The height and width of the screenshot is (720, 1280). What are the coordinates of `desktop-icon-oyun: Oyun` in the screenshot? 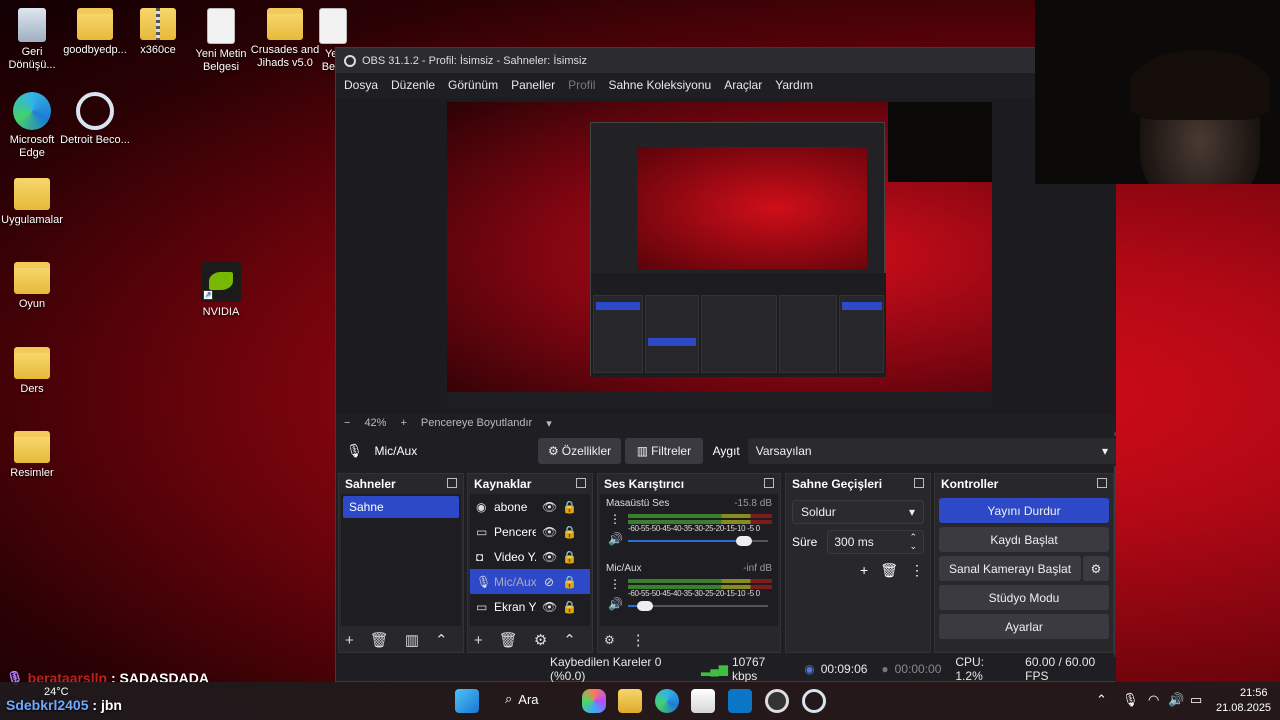 It's located at (33, 286).